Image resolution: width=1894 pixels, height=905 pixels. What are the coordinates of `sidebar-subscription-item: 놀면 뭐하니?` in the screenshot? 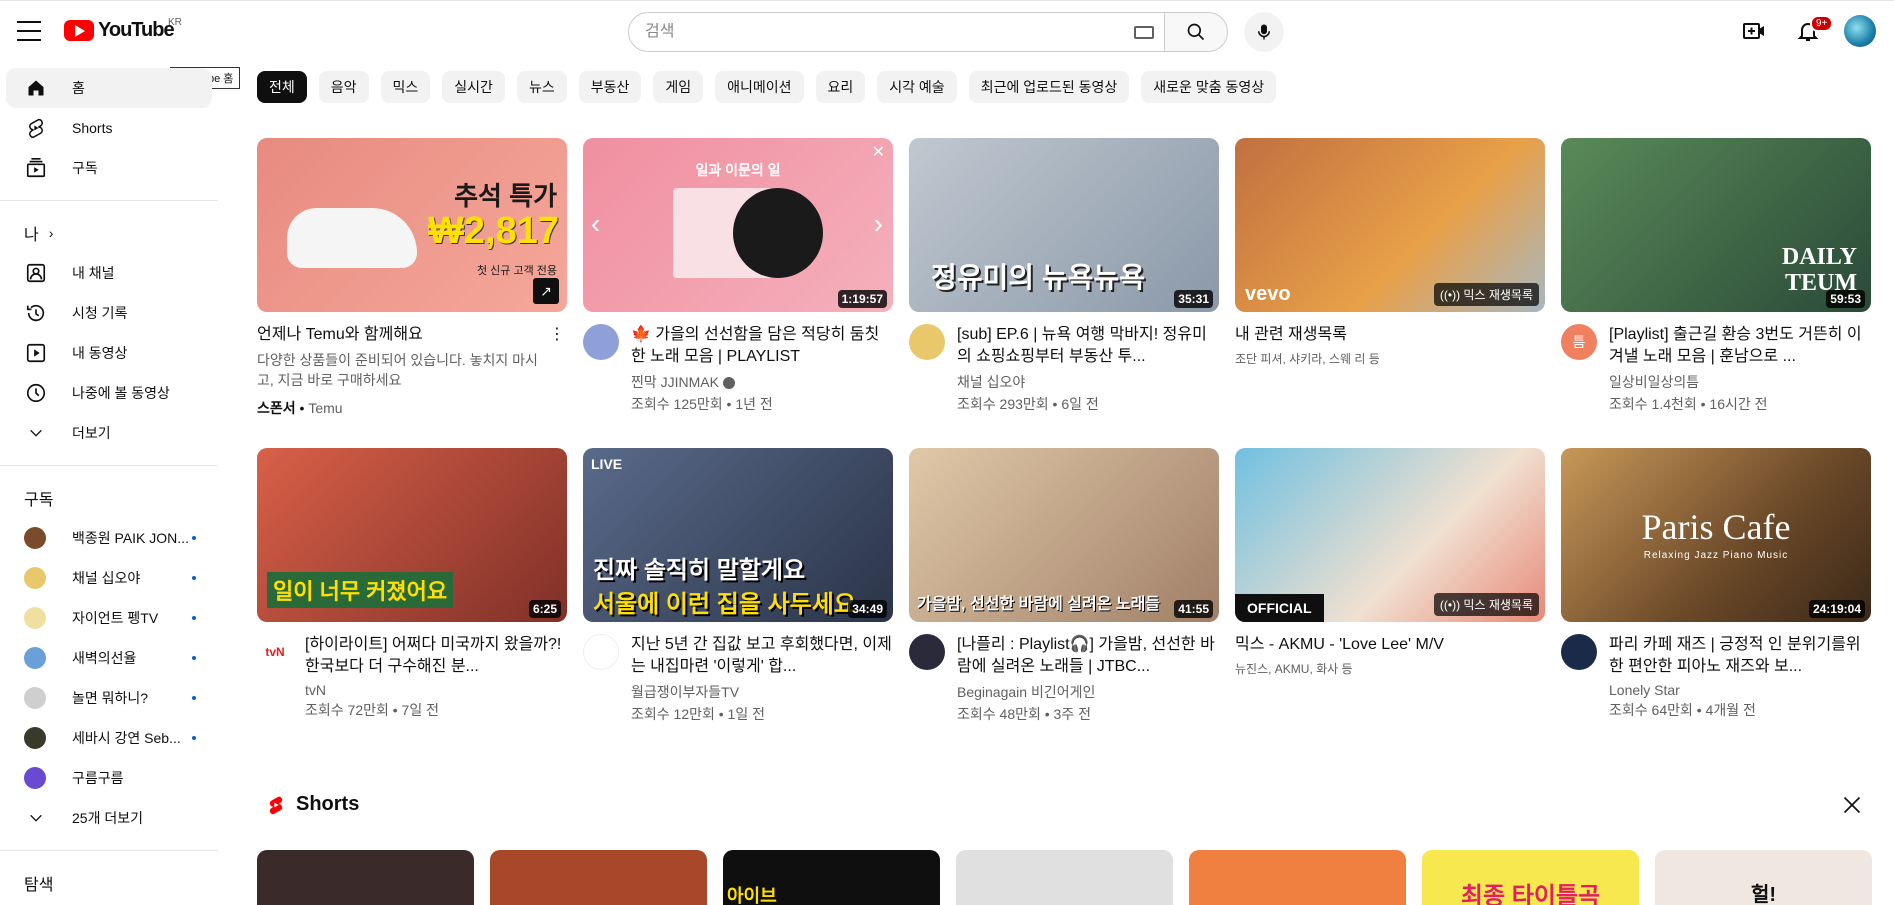 It's located at (109, 698).